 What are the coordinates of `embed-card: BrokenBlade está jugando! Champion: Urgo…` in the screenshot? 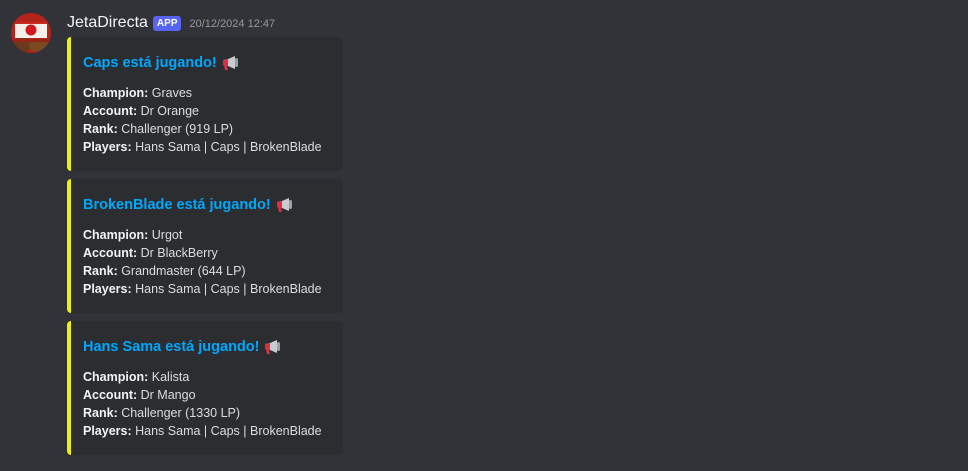 It's located at (205, 246).